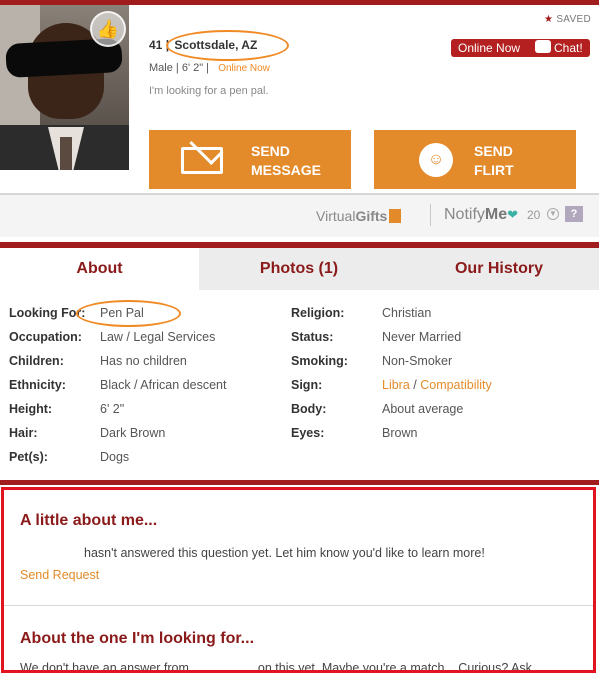 This screenshot has width=599, height=675. What do you see at coordinates (158, 337) in the screenshot?
I see `detail-value: Law / Legal Services` at bounding box center [158, 337].